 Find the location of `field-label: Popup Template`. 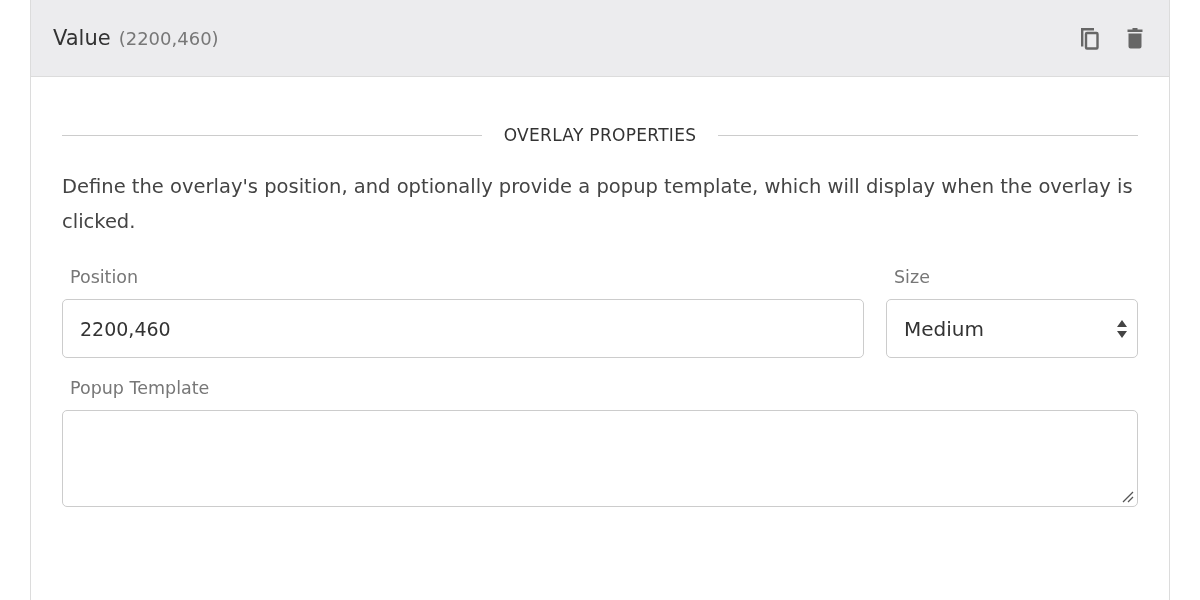

field-label: Popup Template is located at coordinates (140, 388).